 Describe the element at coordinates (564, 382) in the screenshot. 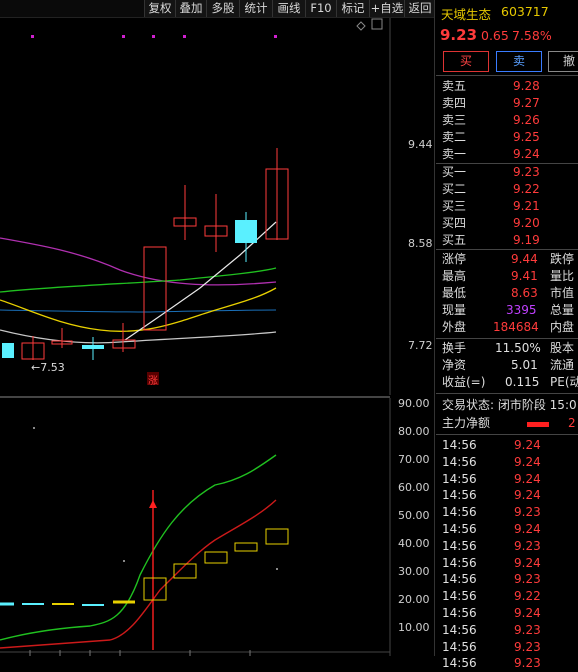

I see `stat-label-2: PE(动` at that location.